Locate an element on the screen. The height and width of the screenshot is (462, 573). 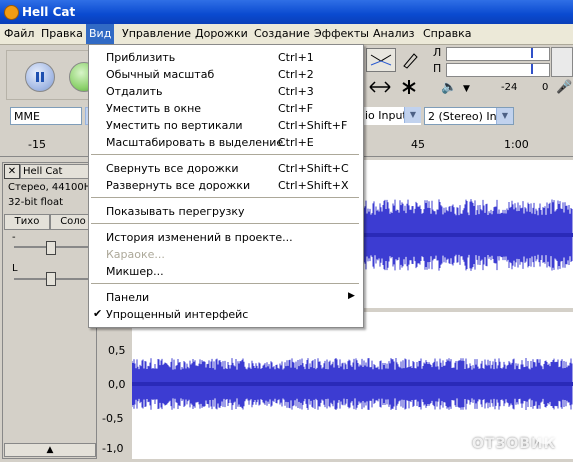
shortcut: Ctrl+1 is located at coordinates (296, 57).